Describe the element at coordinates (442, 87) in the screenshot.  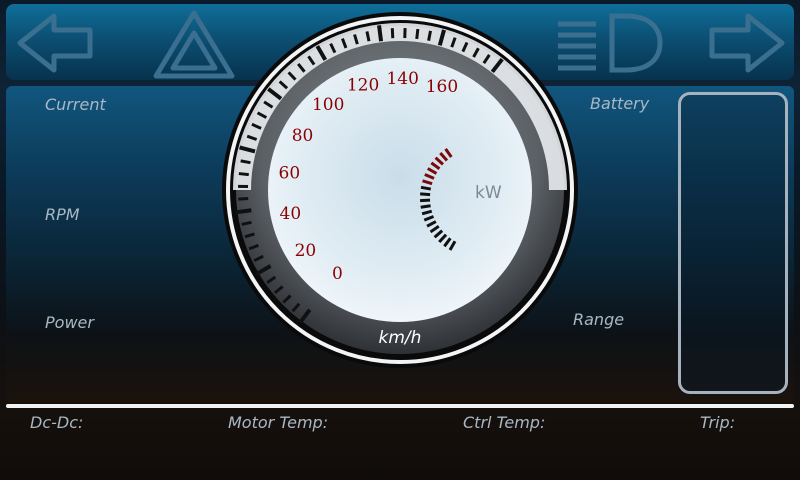
I see `speed-scale-label: 160` at that location.